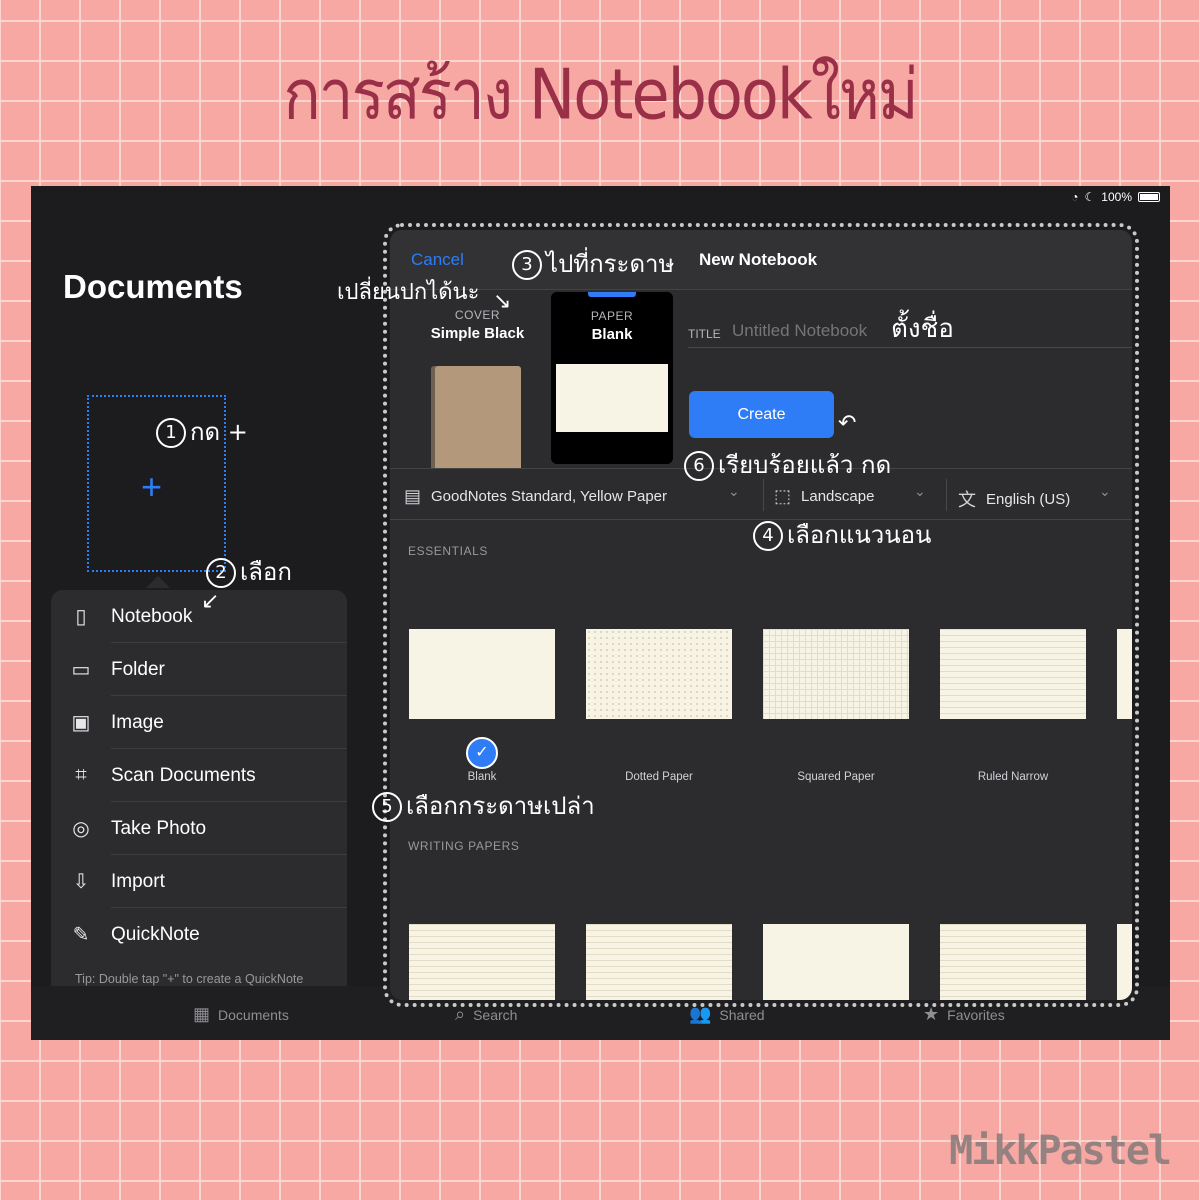 This screenshot has width=1200, height=1200. I want to click on menu-item-label: Image, so click(137, 722).